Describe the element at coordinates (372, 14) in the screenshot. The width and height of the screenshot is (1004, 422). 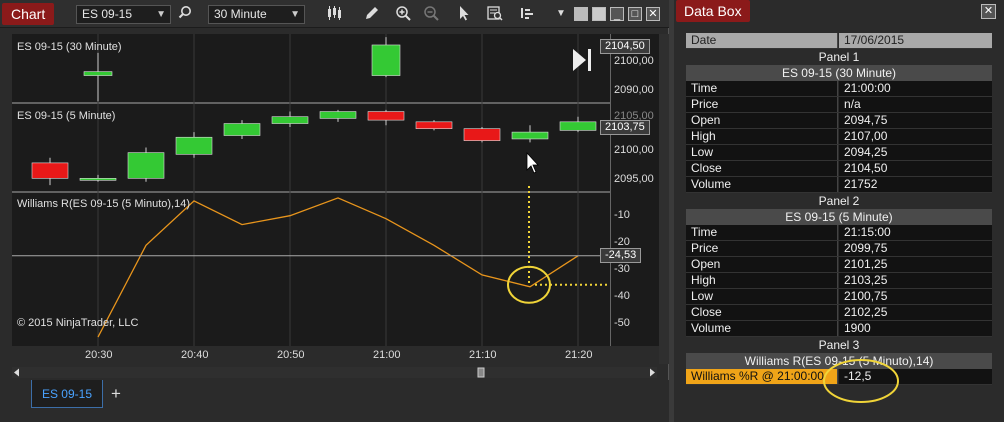
I see `pencil-icon` at that location.